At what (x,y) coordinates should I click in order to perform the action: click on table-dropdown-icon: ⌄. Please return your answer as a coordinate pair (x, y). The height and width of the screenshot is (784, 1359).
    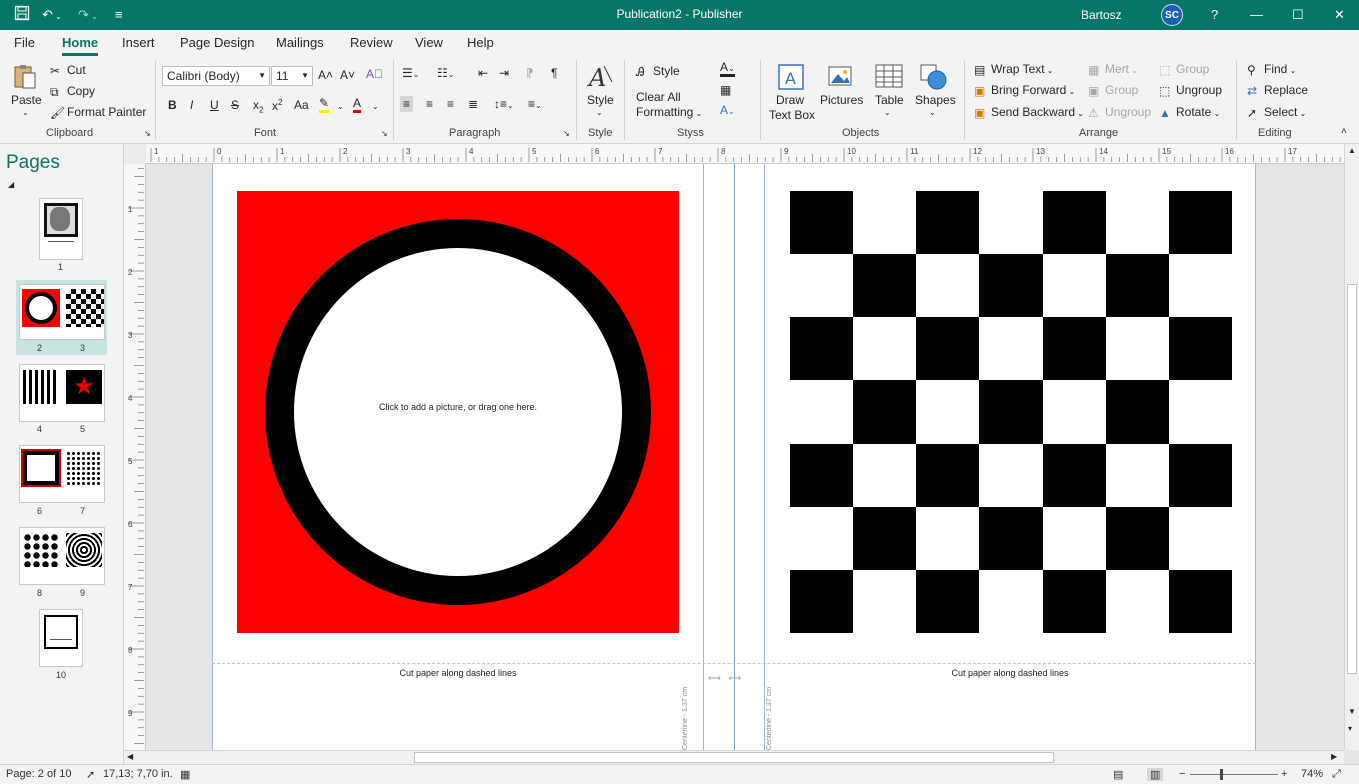
    Looking at the image, I should click on (887, 112).